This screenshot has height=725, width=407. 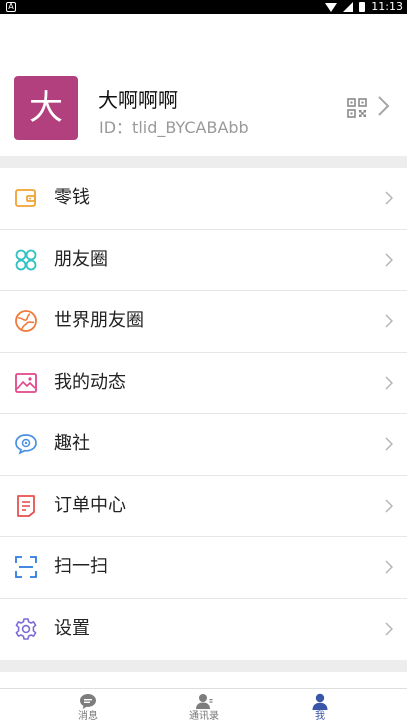 I want to click on wallet-icon, so click(x=25, y=198).